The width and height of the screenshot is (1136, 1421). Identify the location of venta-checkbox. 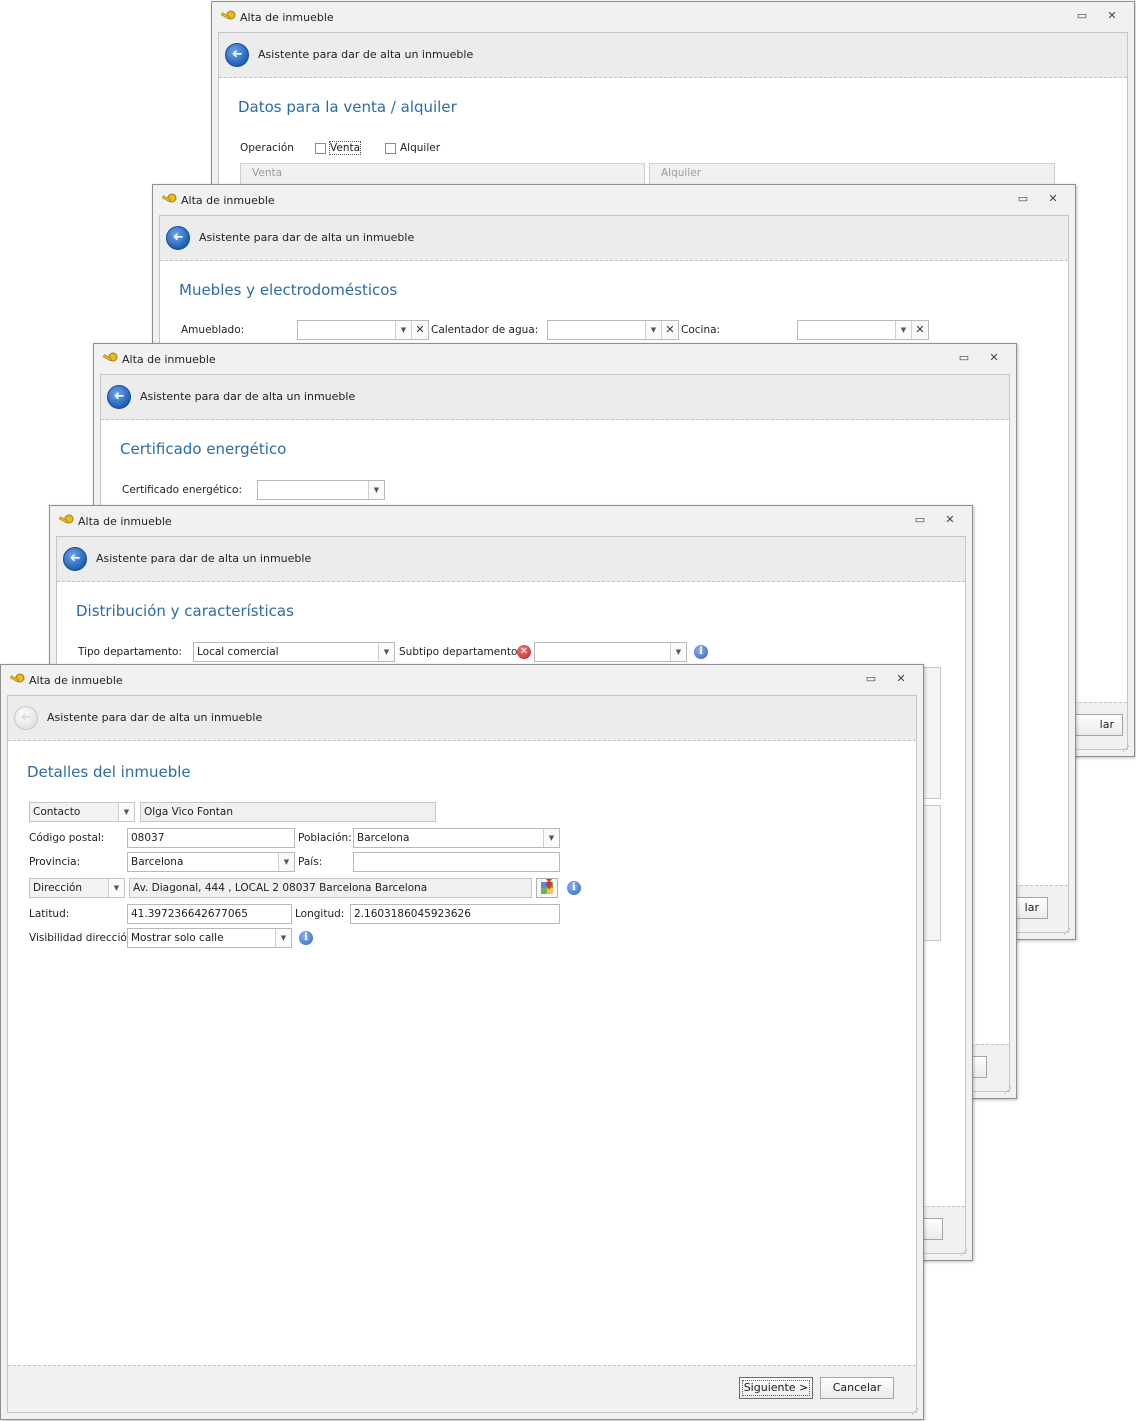
(320, 148).